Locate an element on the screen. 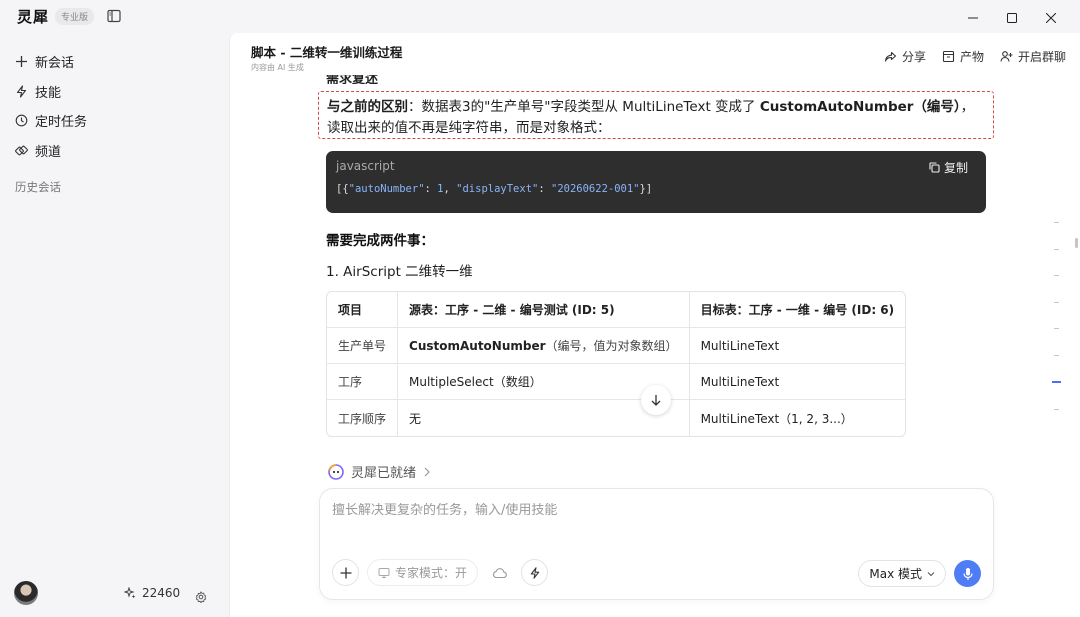  table-header-cell: 项目 is located at coordinates (363, 310).